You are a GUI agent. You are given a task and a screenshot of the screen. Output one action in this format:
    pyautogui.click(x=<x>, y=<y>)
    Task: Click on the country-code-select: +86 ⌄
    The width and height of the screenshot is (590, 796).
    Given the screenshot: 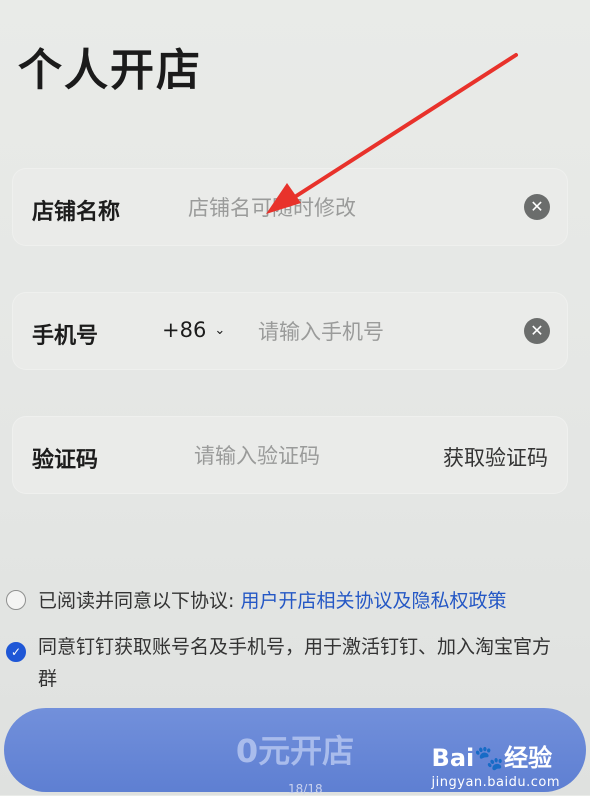 What is the action you would take?
    pyautogui.click(x=193, y=330)
    